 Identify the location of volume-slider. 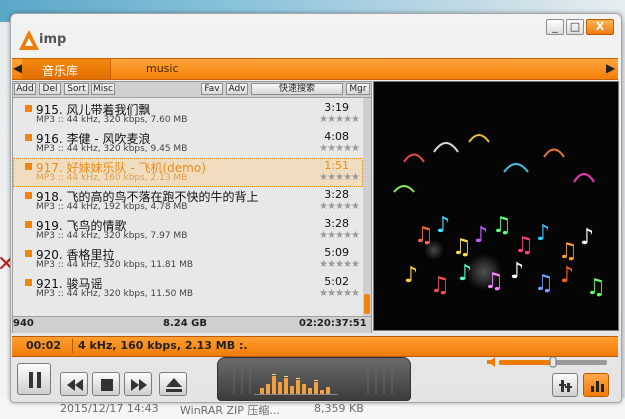
(547, 362).